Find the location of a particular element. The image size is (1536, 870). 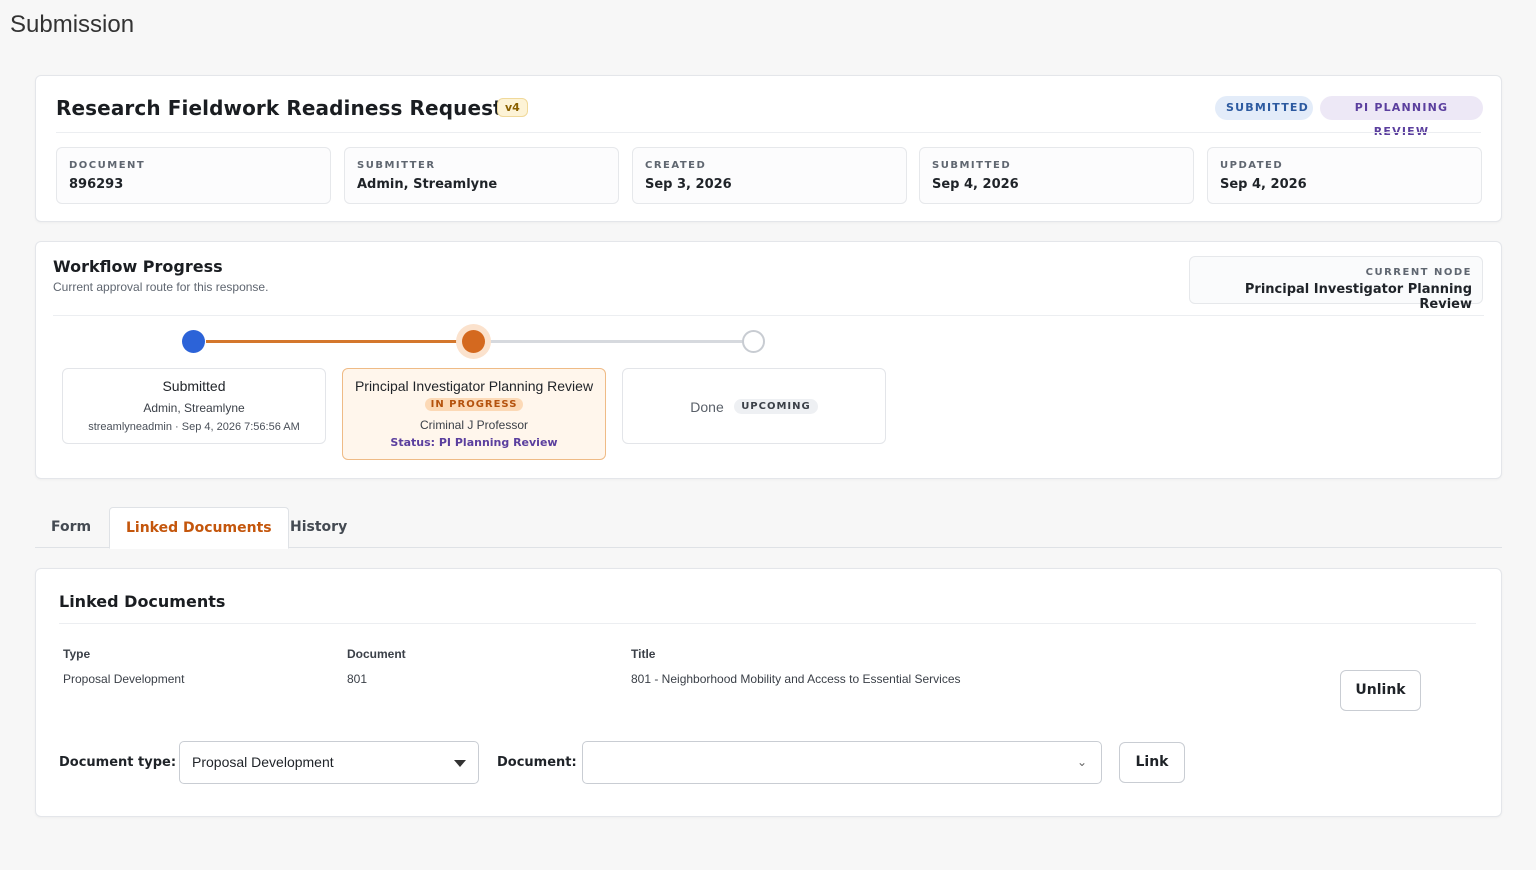

tab-history: History is located at coordinates (318, 527).